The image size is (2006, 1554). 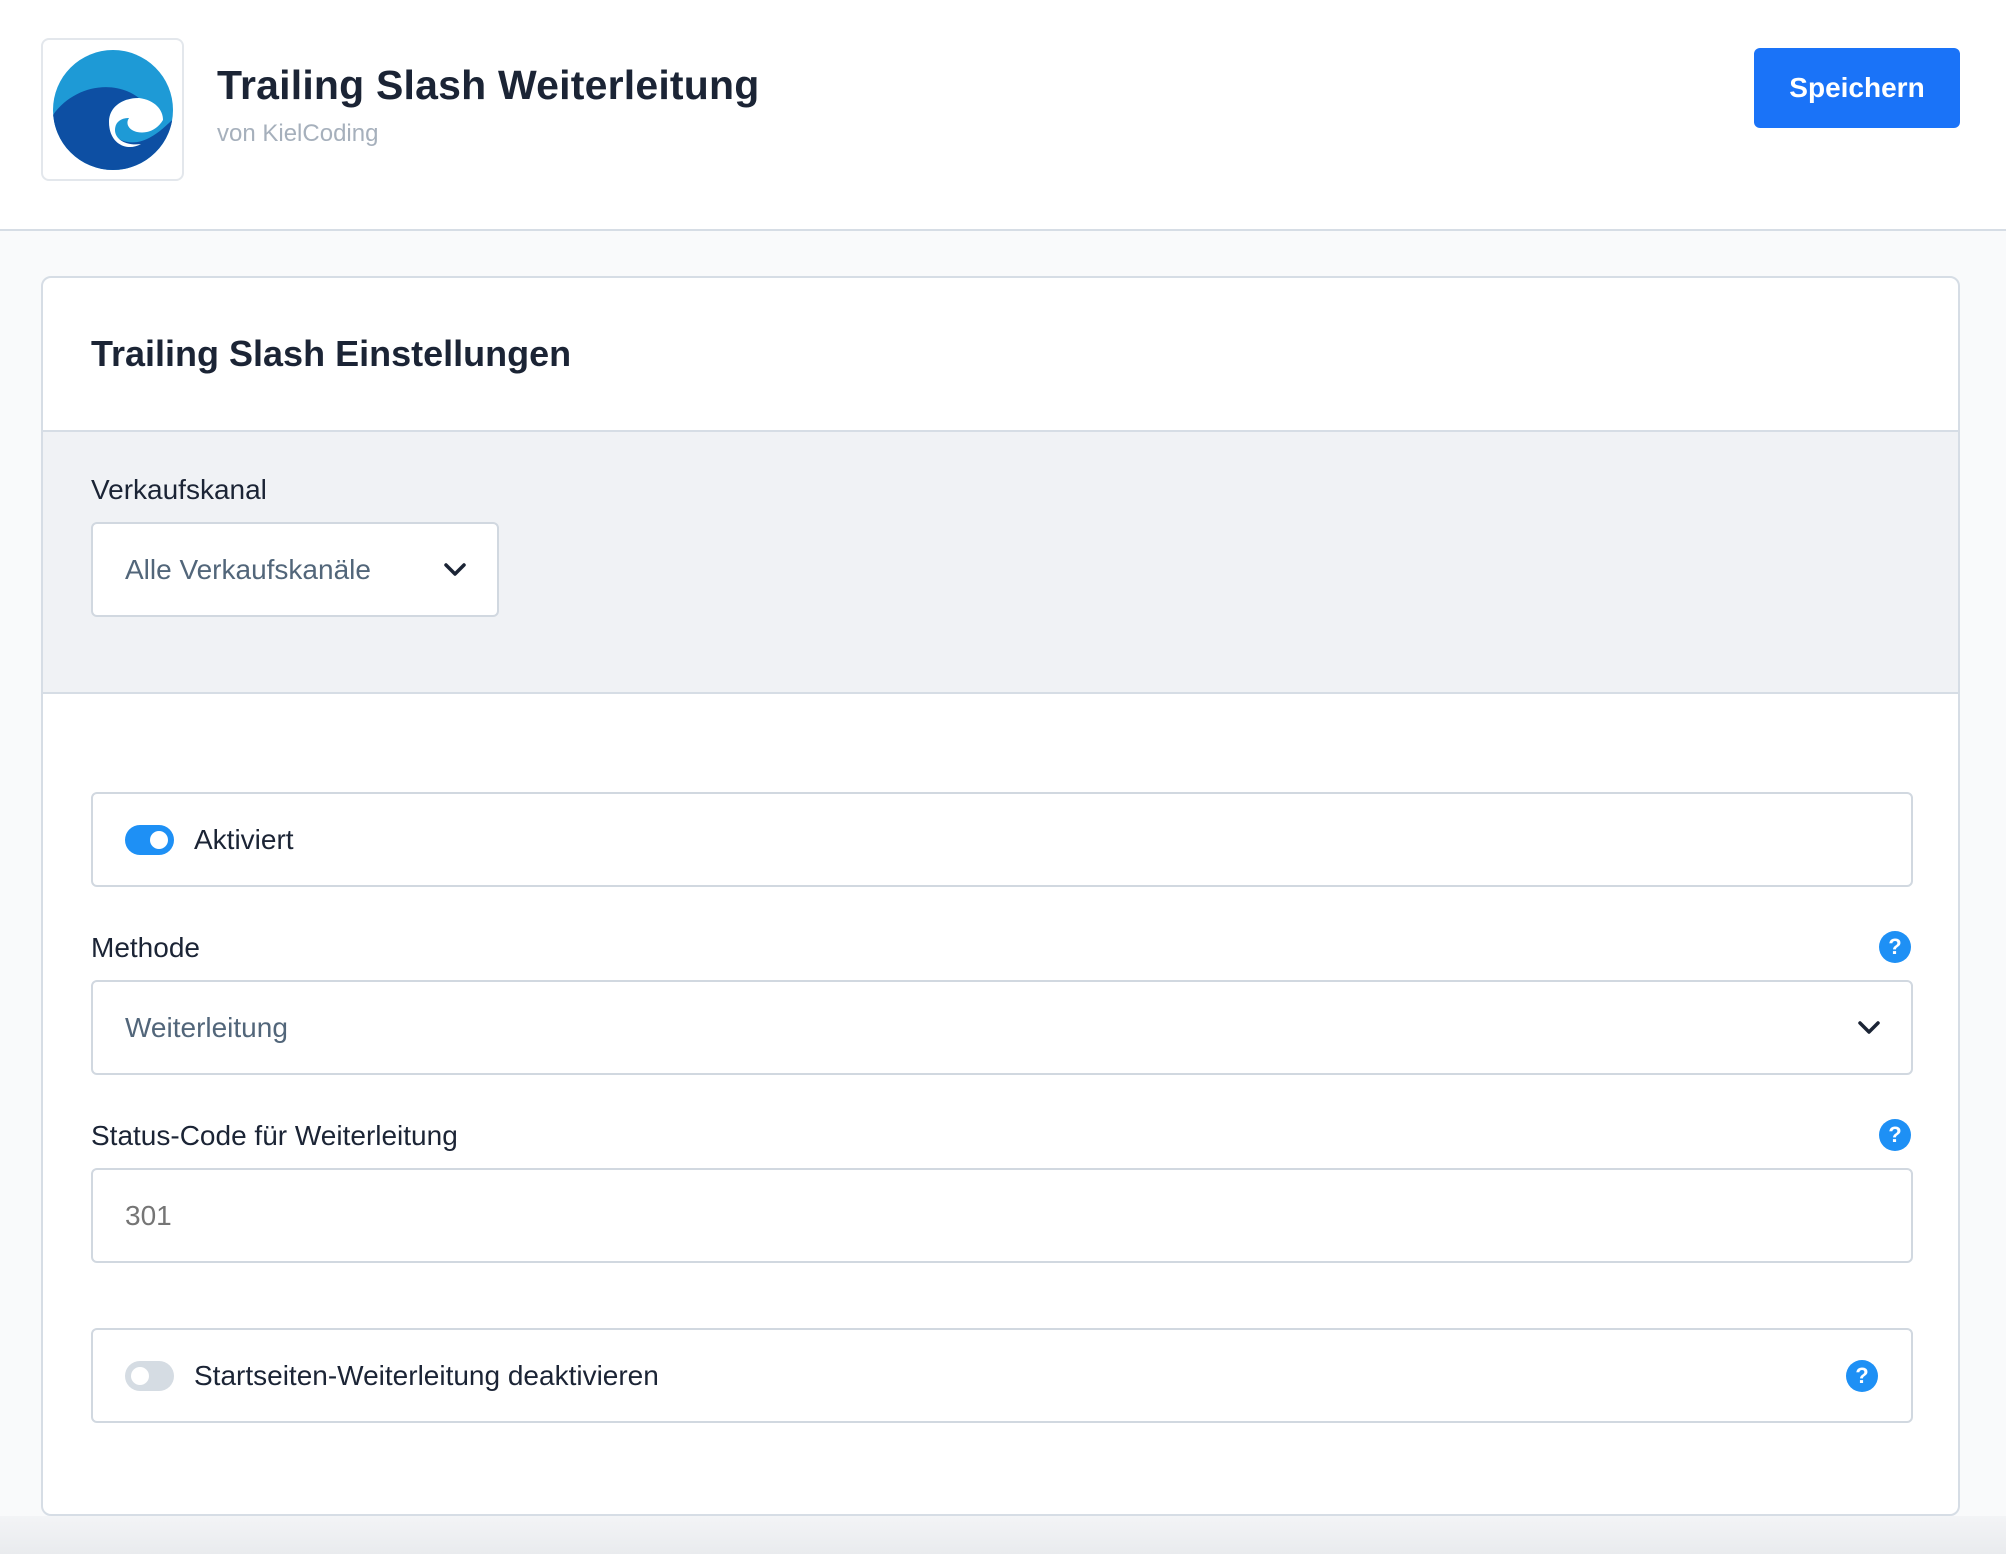 I want to click on method-select: Weiterleitung, so click(x=1002, y=1027).